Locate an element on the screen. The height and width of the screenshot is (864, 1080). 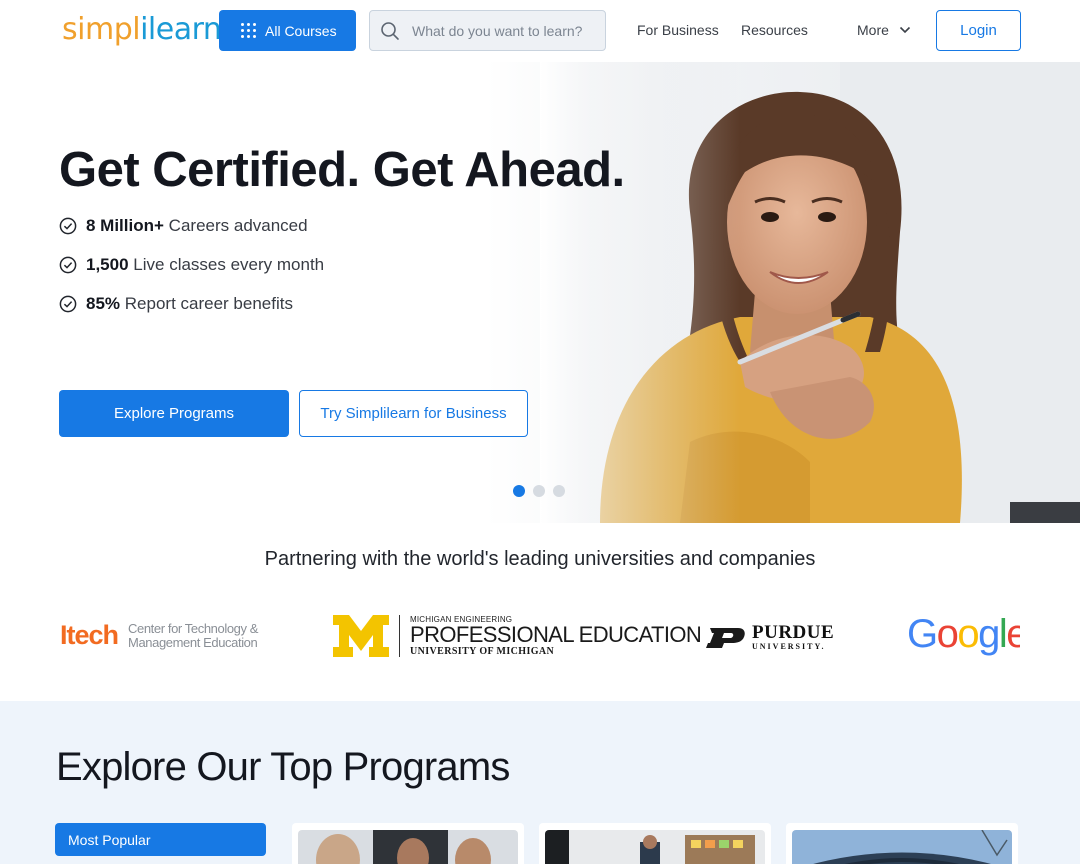
stat-value: 85% is located at coordinates (103, 303).